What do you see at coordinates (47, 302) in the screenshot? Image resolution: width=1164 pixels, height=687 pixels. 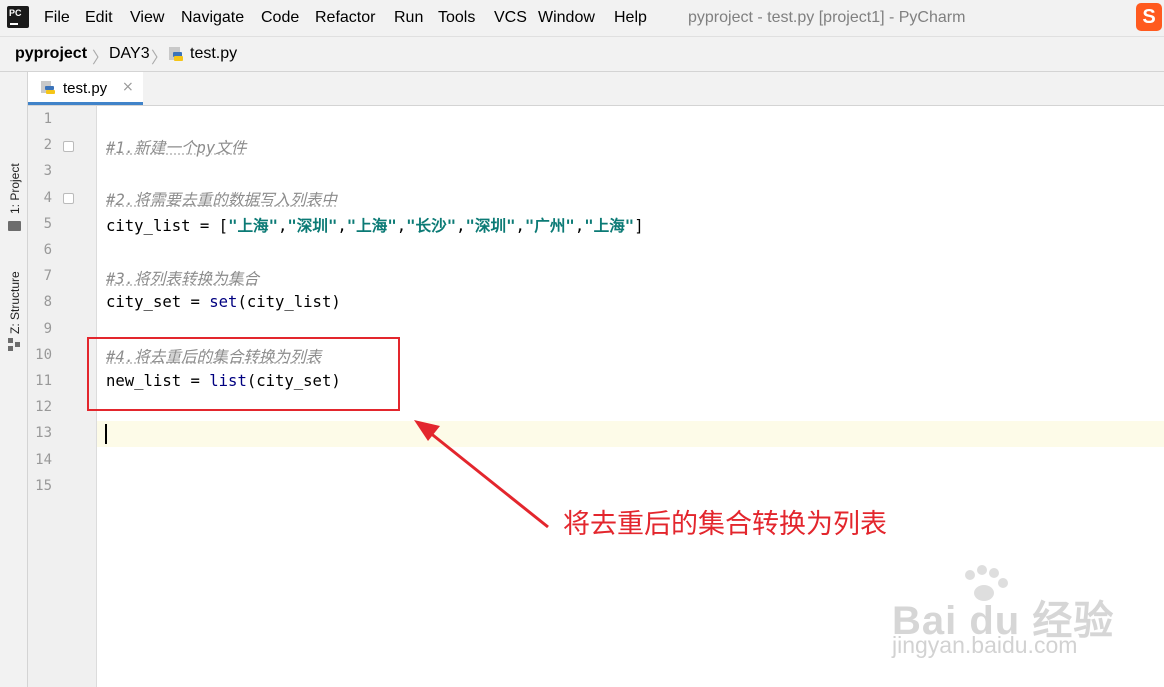 I see `line-number: 8` at bounding box center [47, 302].